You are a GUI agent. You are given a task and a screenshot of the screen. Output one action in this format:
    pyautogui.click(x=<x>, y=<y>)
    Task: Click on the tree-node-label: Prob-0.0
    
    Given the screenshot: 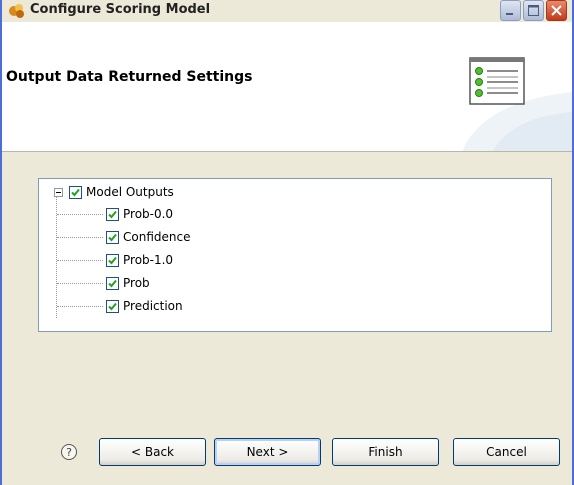 What is the action you would take?
    pyautogui.click(x=148, y=214)
    